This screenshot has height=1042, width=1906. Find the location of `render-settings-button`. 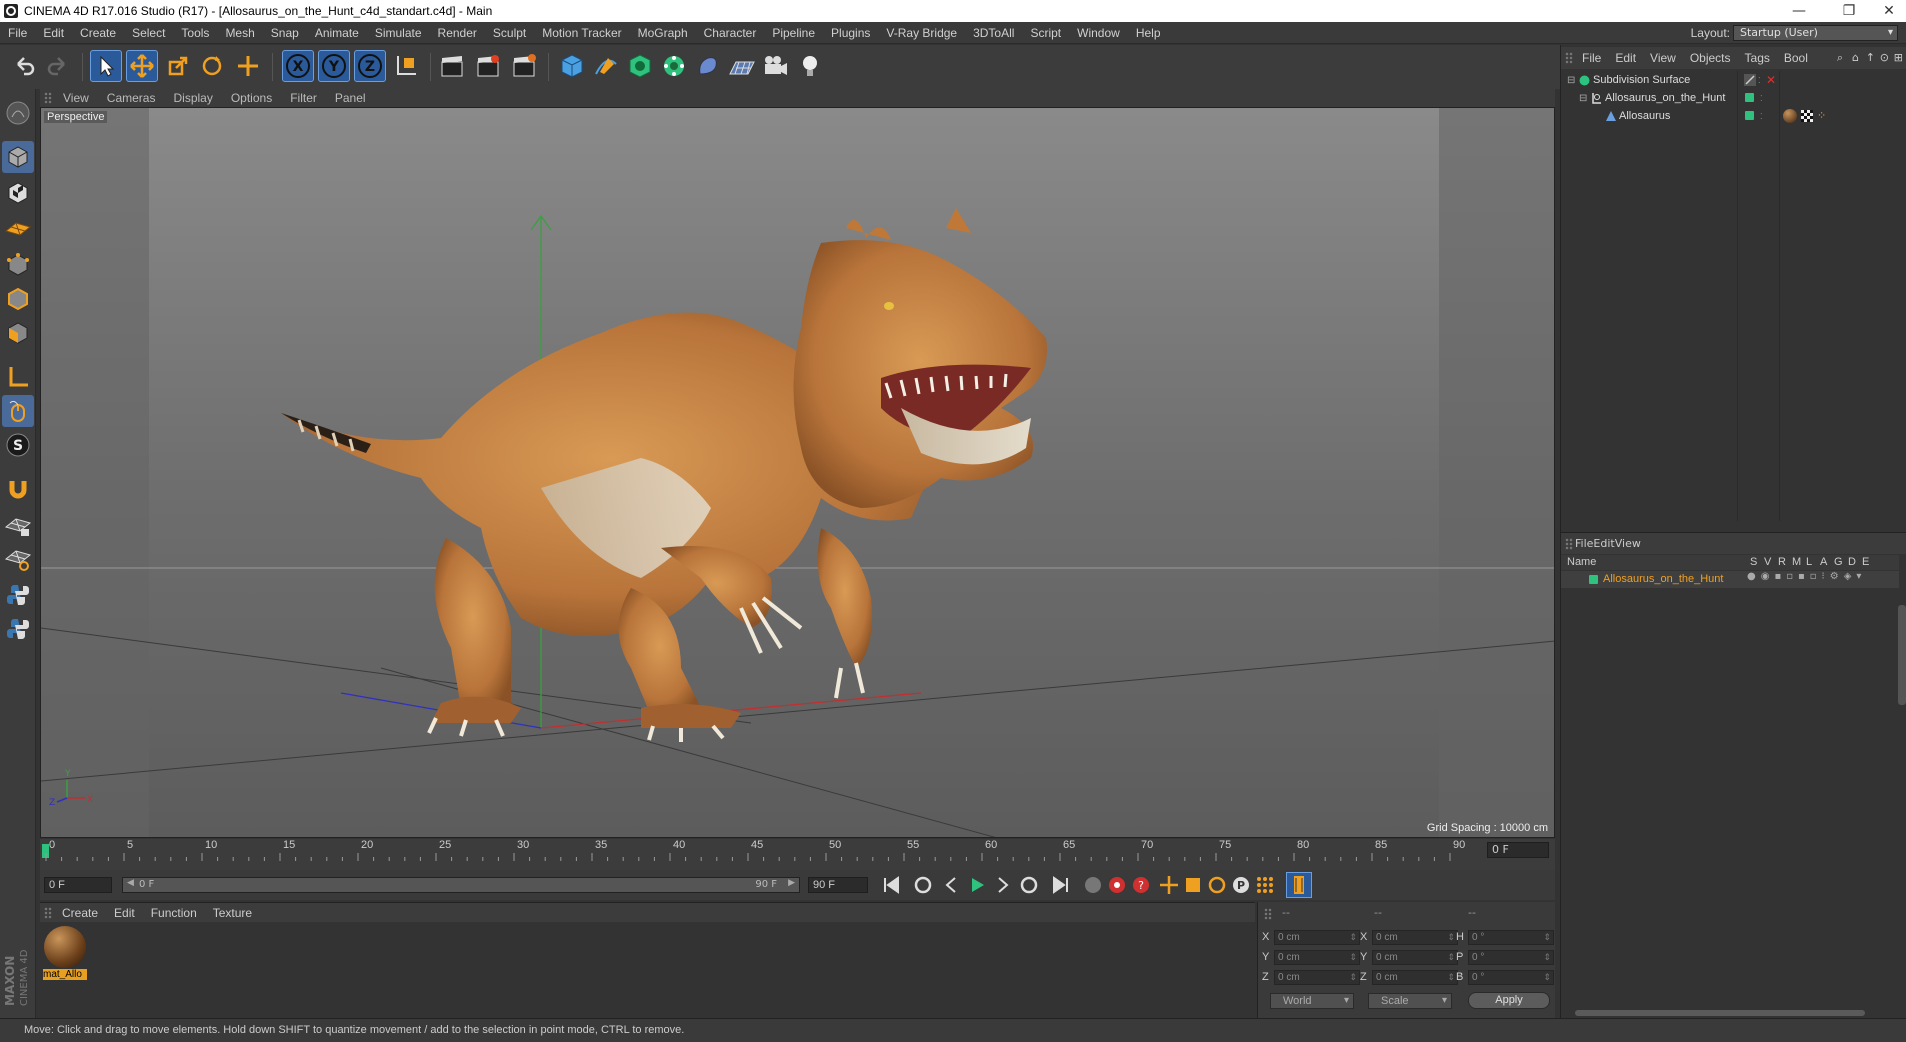

render-settings-button is located at coordinates (524, 66).